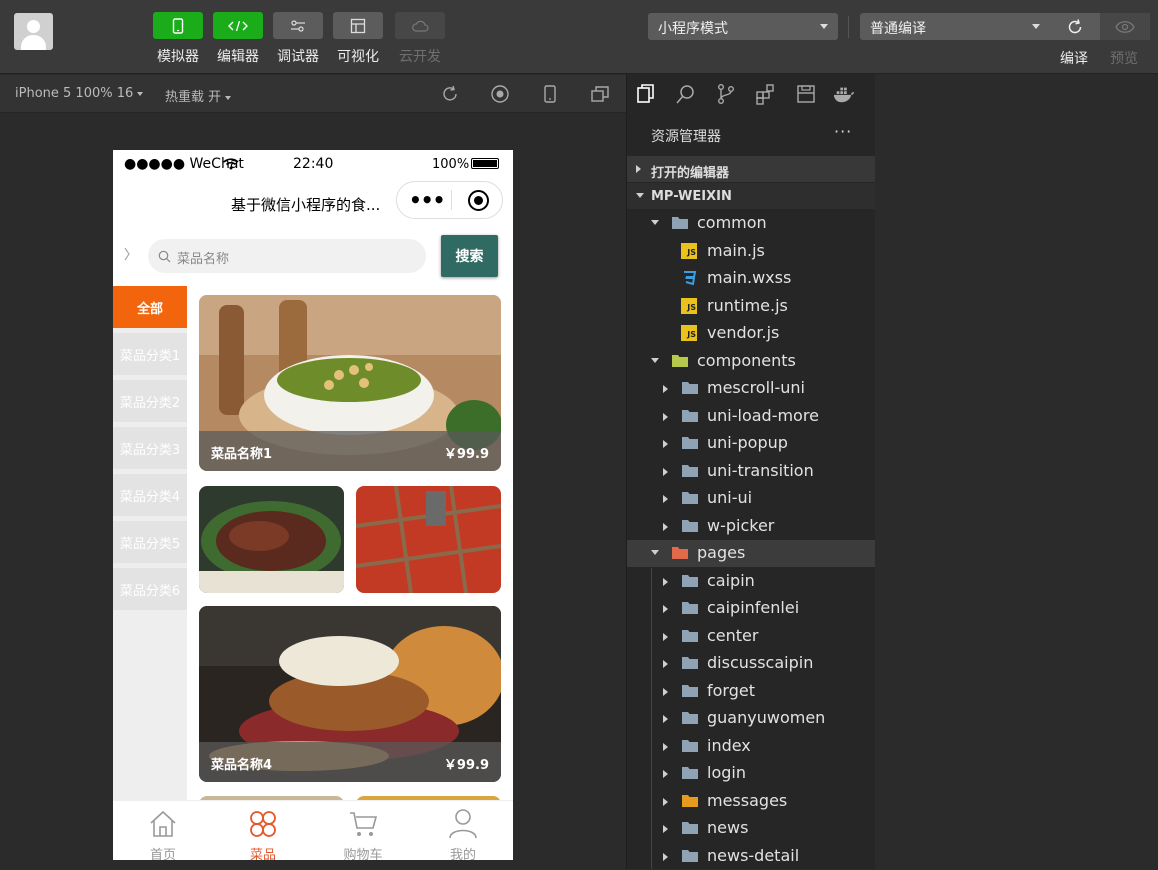 This screenshot has height=870, width=1158. I want to click on tab-bar: 首页 菜品 购物车 我的, so click(313, 830).